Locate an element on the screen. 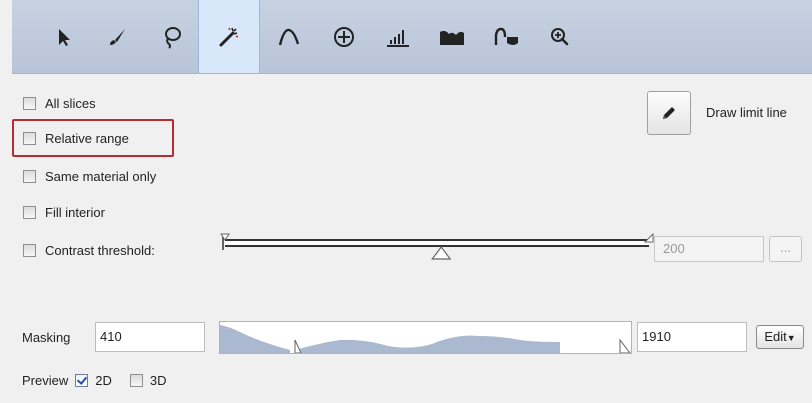 The image size is (812, 403). brush-tool-button is located at coordinates (117, 36).